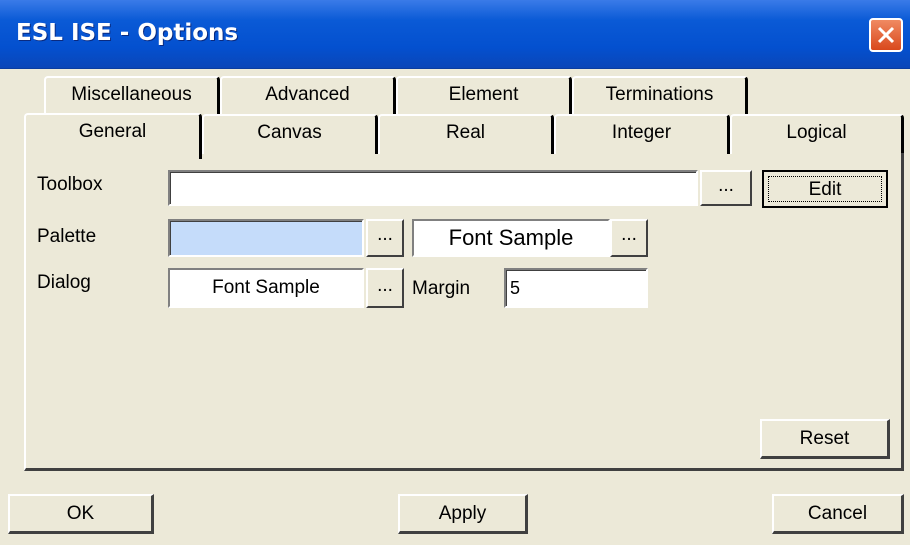 The height and width of the screenshot is (545, 910). I want to click on title-bar: ESL ISE - Options, so click(455, 34).